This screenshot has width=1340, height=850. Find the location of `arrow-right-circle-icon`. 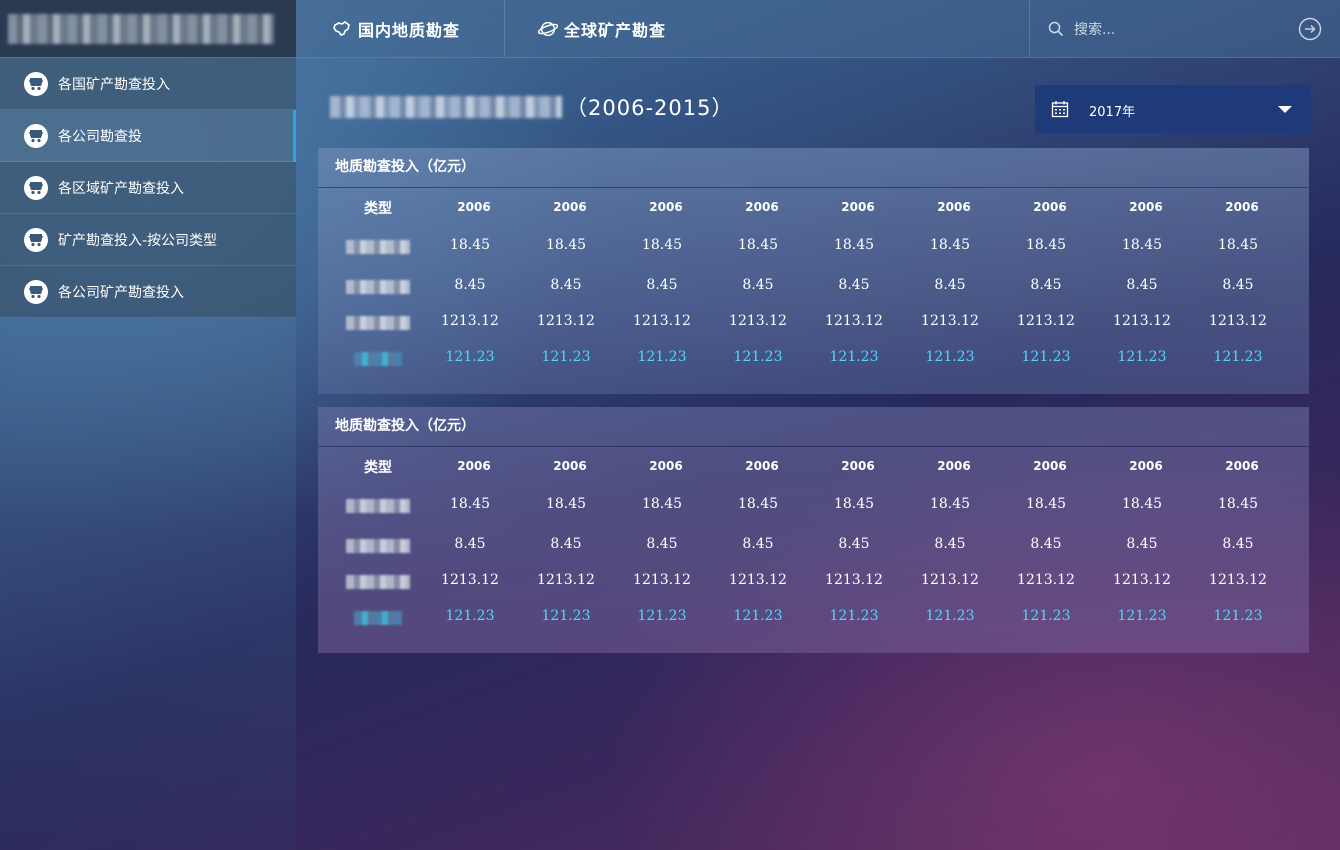

arrow-right-circle-icon is located at coordinates (1310, 31).